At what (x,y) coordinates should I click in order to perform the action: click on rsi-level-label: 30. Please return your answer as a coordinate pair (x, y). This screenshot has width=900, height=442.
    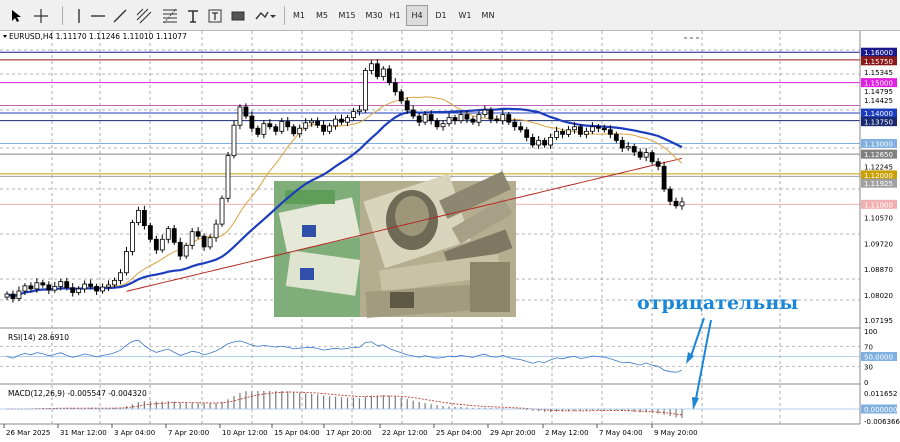
    Looking at the image, I should click on (868, 368).